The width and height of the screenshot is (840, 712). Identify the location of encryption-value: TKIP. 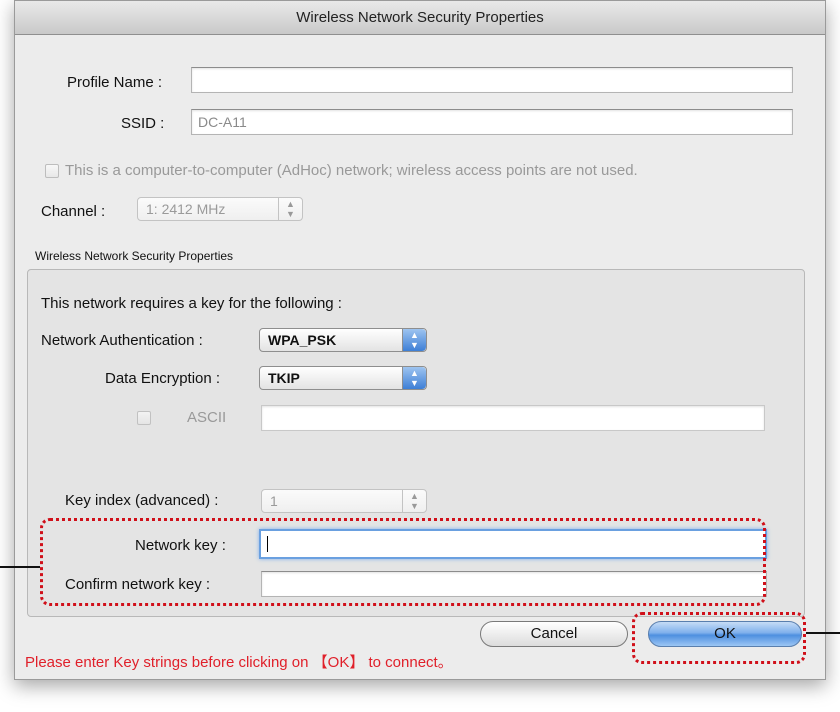
(284, 378).